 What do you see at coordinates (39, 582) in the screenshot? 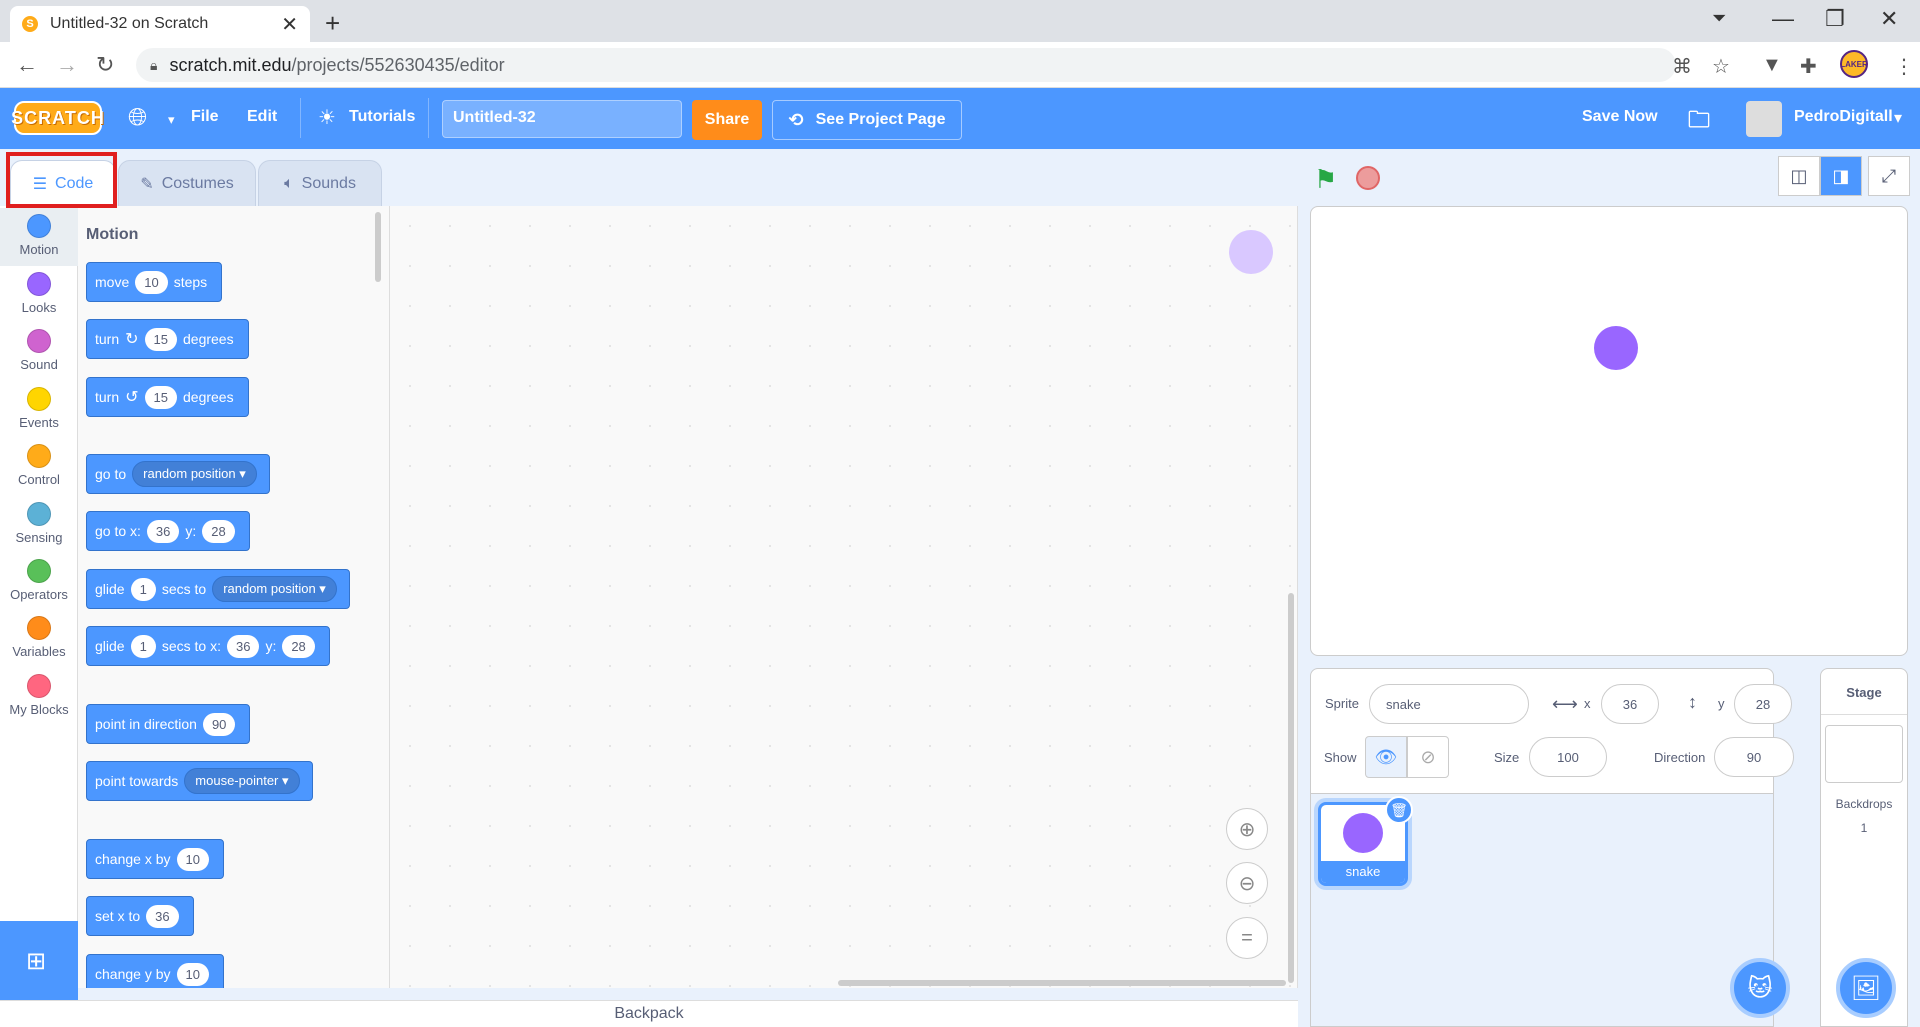
I see `category-operators: Operators` at bounding box center [39, 582].